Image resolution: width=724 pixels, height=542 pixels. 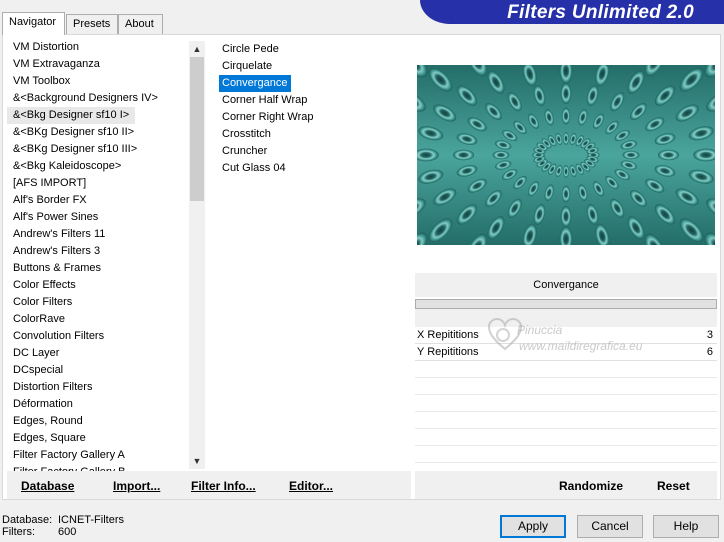 What do you see at coordinates (47, 486) in the screenshot?
I see `database-button: Database` at bounding box center [47, 486].